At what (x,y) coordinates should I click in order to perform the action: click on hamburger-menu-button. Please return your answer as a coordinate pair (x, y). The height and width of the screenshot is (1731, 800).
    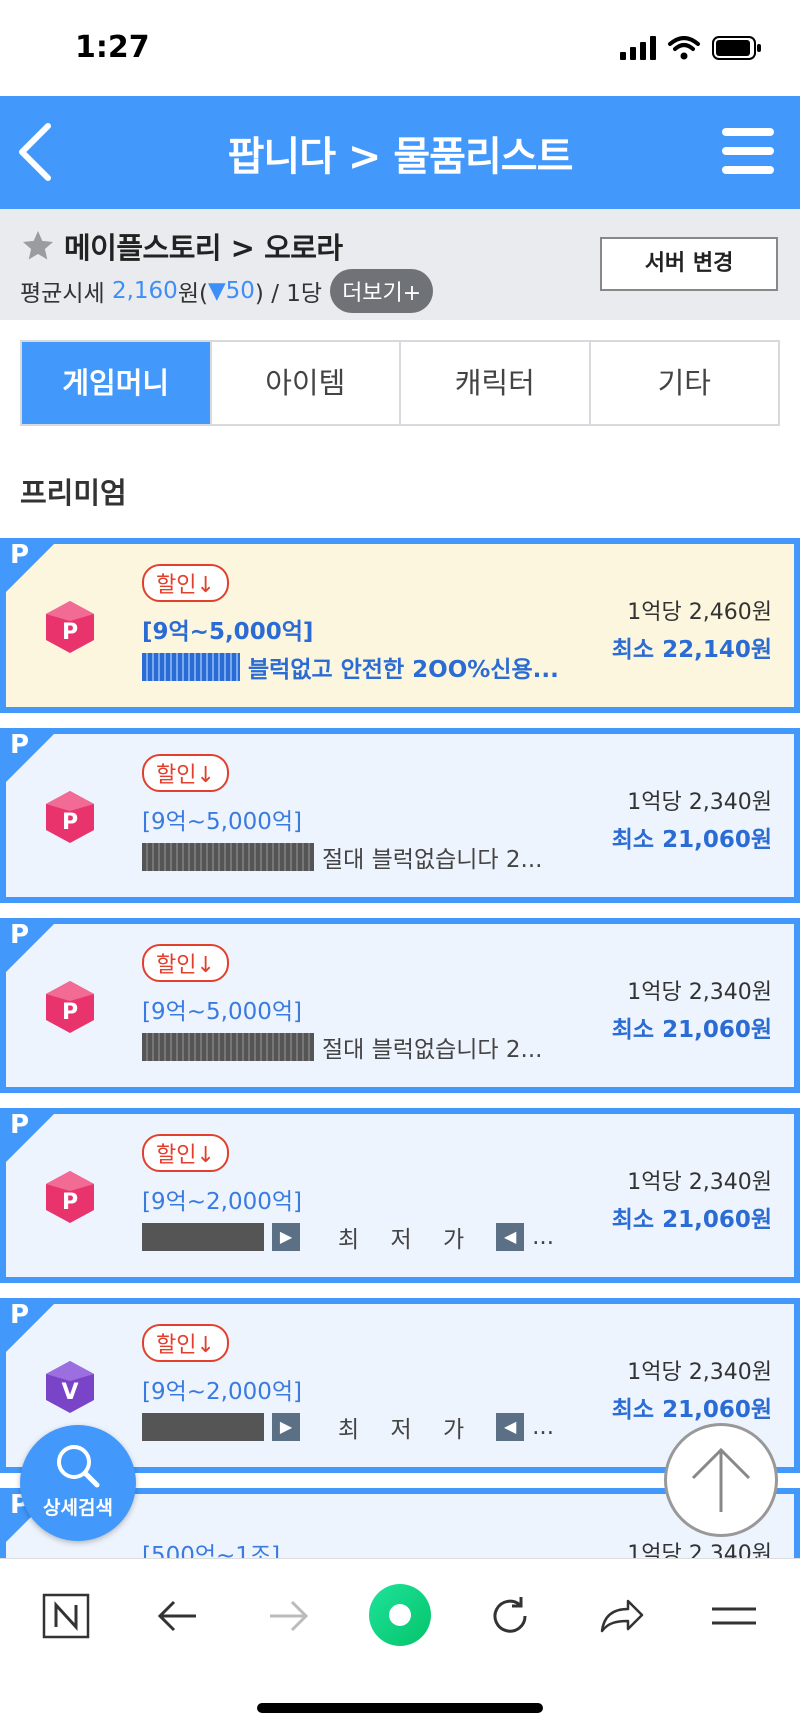
    Looking at the image, I should click on (748, 151).